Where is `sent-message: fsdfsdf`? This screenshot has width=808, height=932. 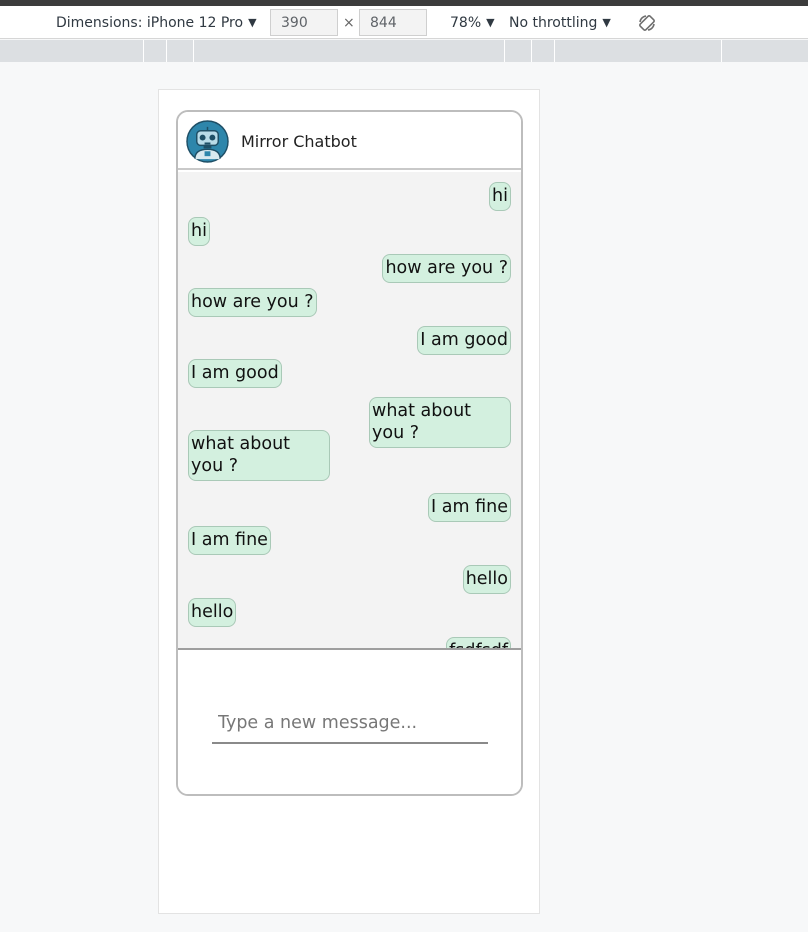 sent-message: fsdfsdf is located at coordinates (478, 642).